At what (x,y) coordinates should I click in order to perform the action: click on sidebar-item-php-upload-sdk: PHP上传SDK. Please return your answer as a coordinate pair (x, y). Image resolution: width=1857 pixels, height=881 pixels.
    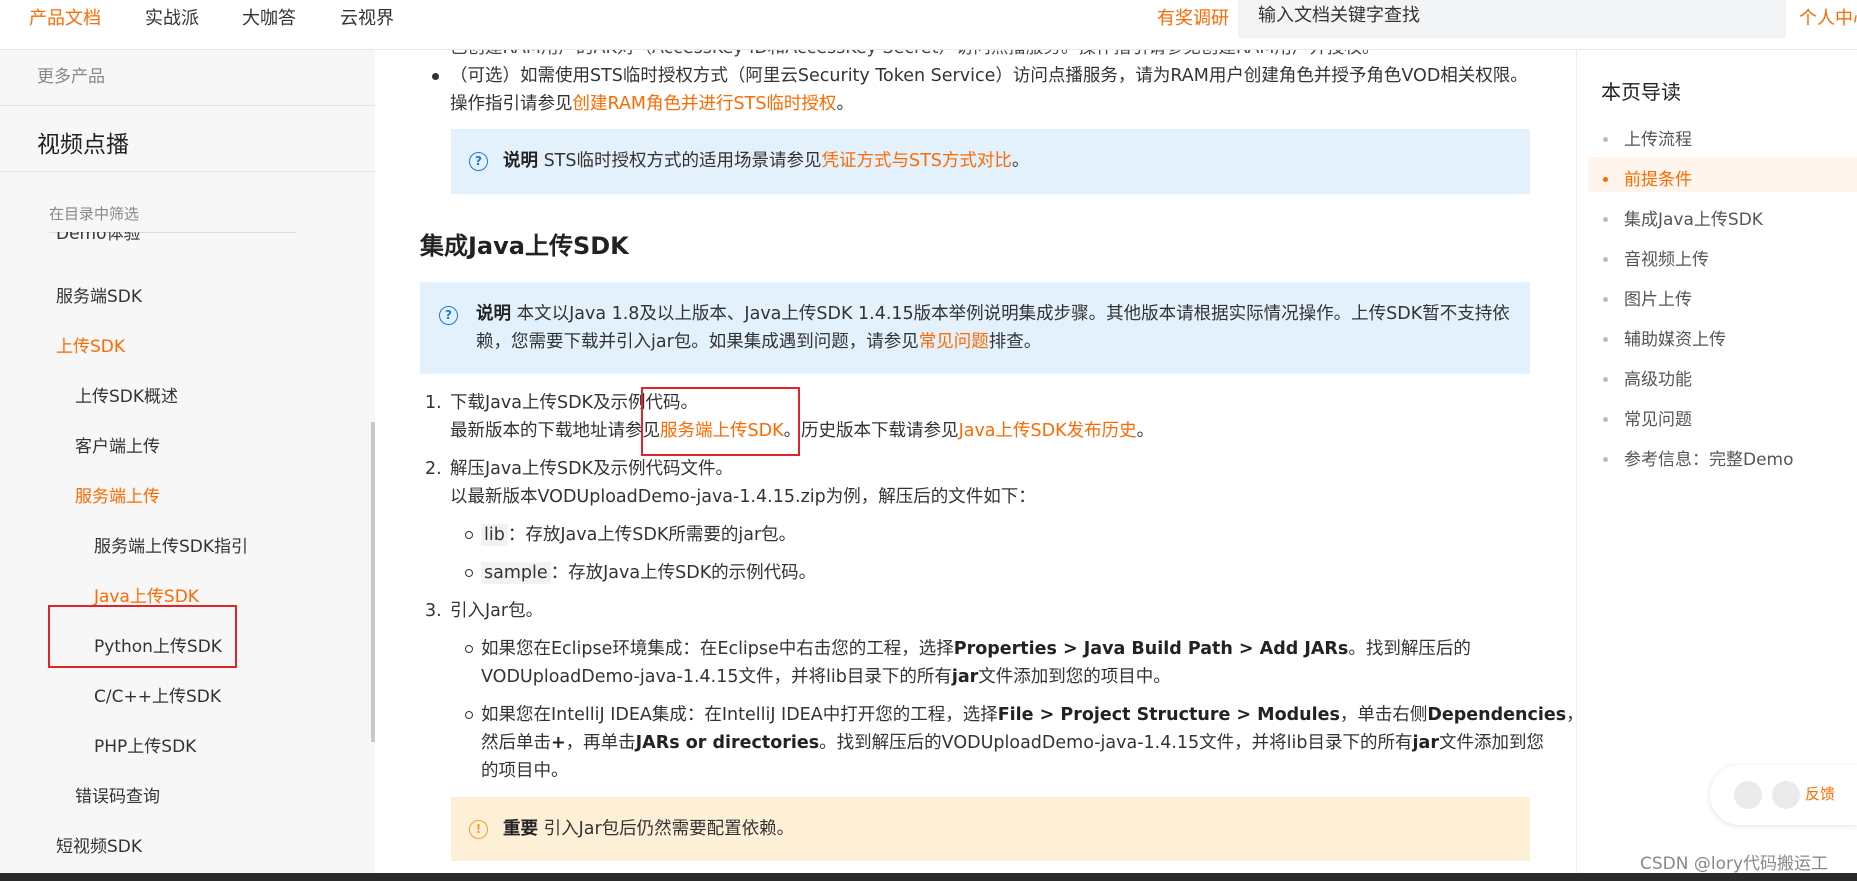
    Looking at the image, I should click on (145, 744).